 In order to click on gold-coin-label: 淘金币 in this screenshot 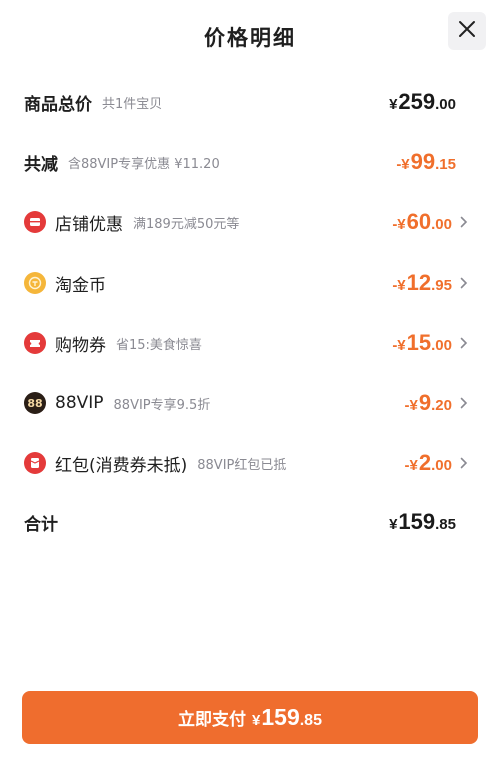, I will do `click(80, 285)`.